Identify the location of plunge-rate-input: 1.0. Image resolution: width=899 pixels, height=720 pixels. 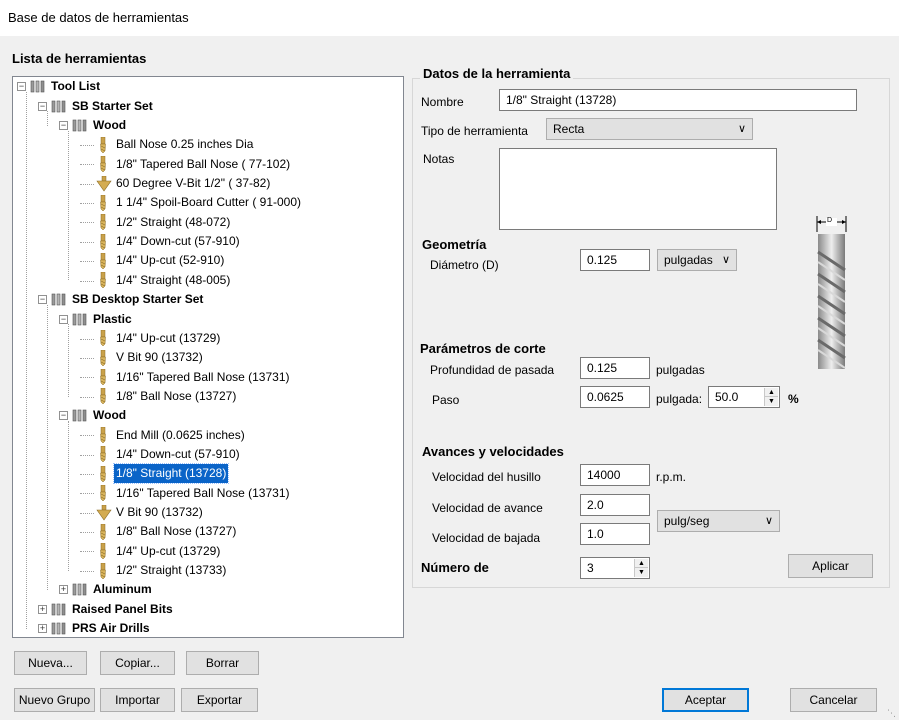
(615, 534).